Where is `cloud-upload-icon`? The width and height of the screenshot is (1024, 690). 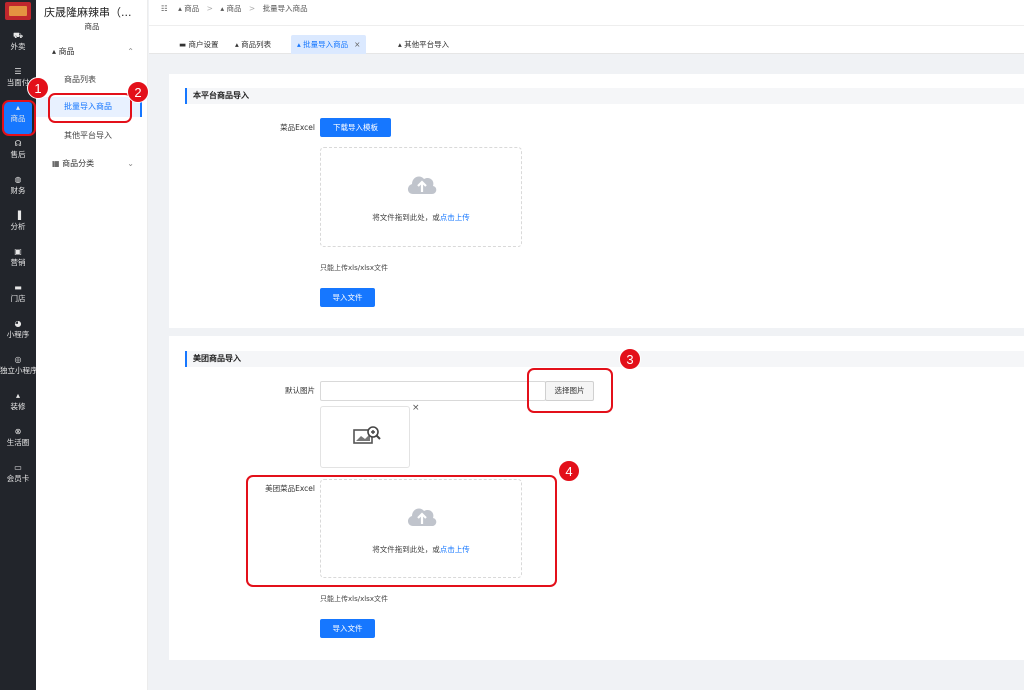
cloud-upload-icon is located at coordinates (422, 185).